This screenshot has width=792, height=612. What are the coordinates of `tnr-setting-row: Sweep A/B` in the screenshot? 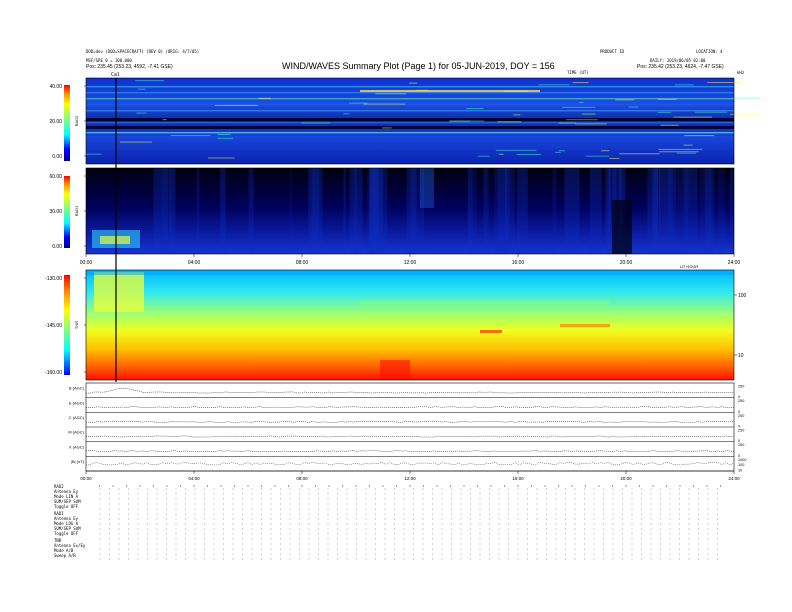 It's located at (65, 555).